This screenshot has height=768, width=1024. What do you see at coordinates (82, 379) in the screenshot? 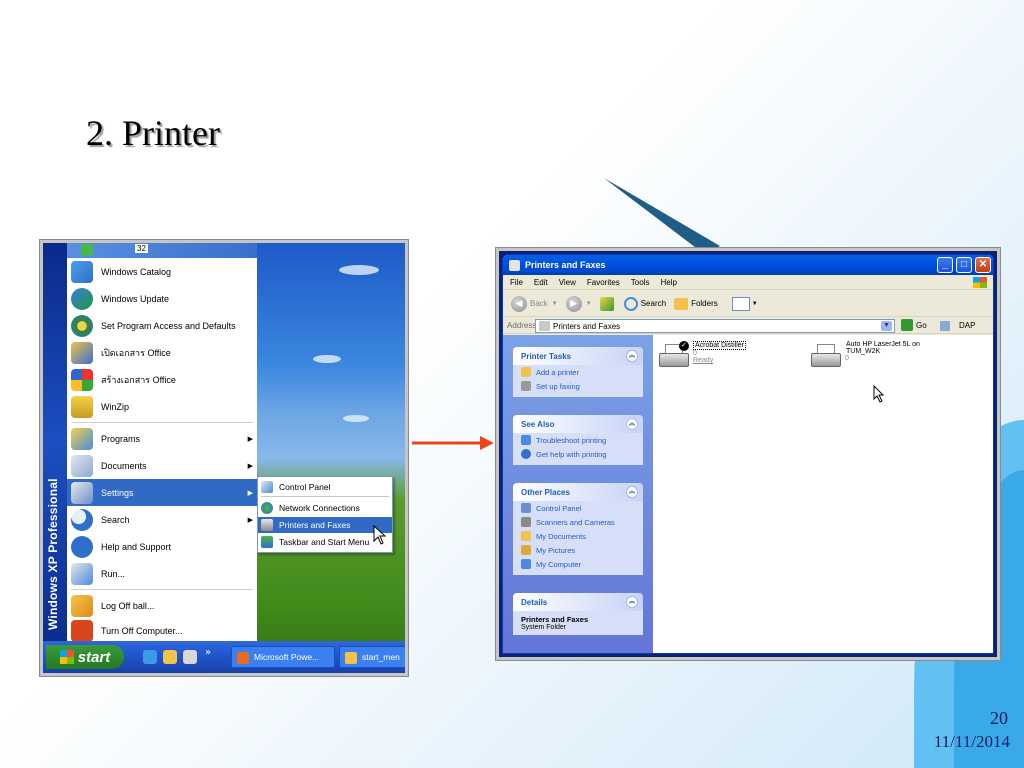
I see `office-new-icon` at bounding box center [82, 379].